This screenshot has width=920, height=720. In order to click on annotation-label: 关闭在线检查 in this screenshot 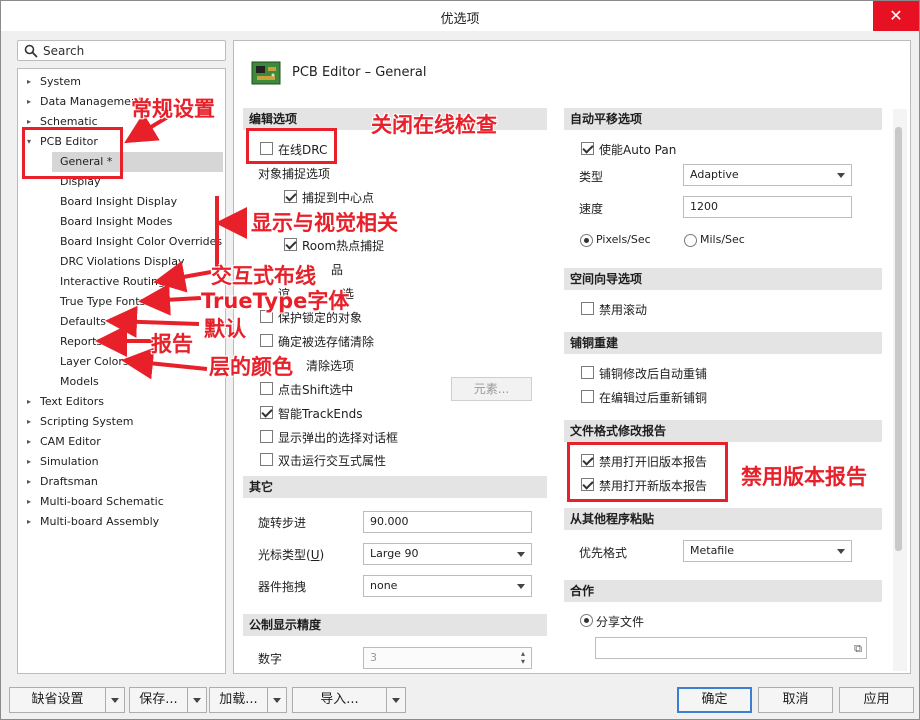, I will do `click(434, 125)`.